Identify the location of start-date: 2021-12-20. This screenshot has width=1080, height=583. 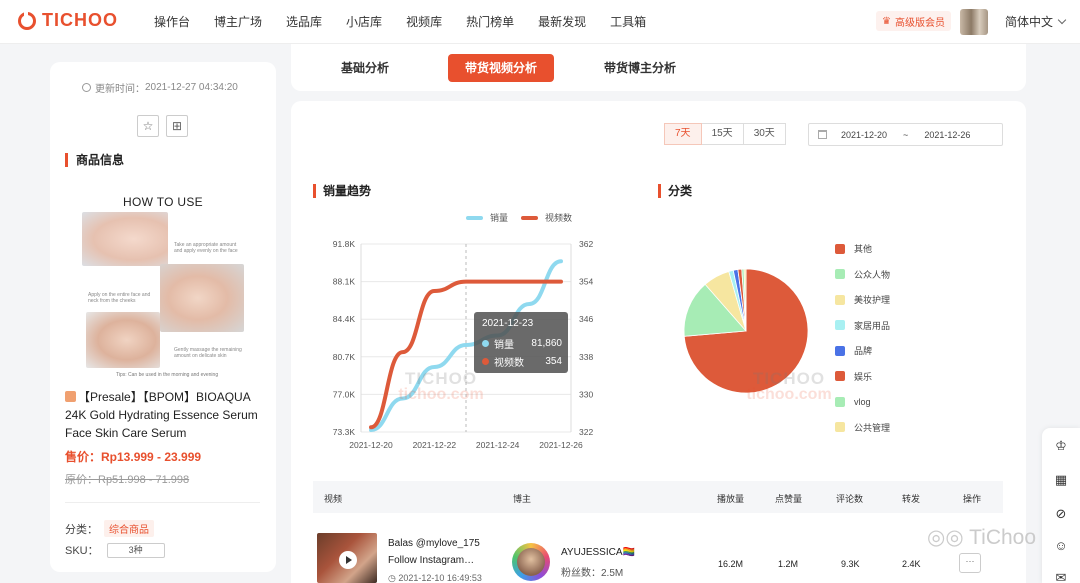
(864, 134).